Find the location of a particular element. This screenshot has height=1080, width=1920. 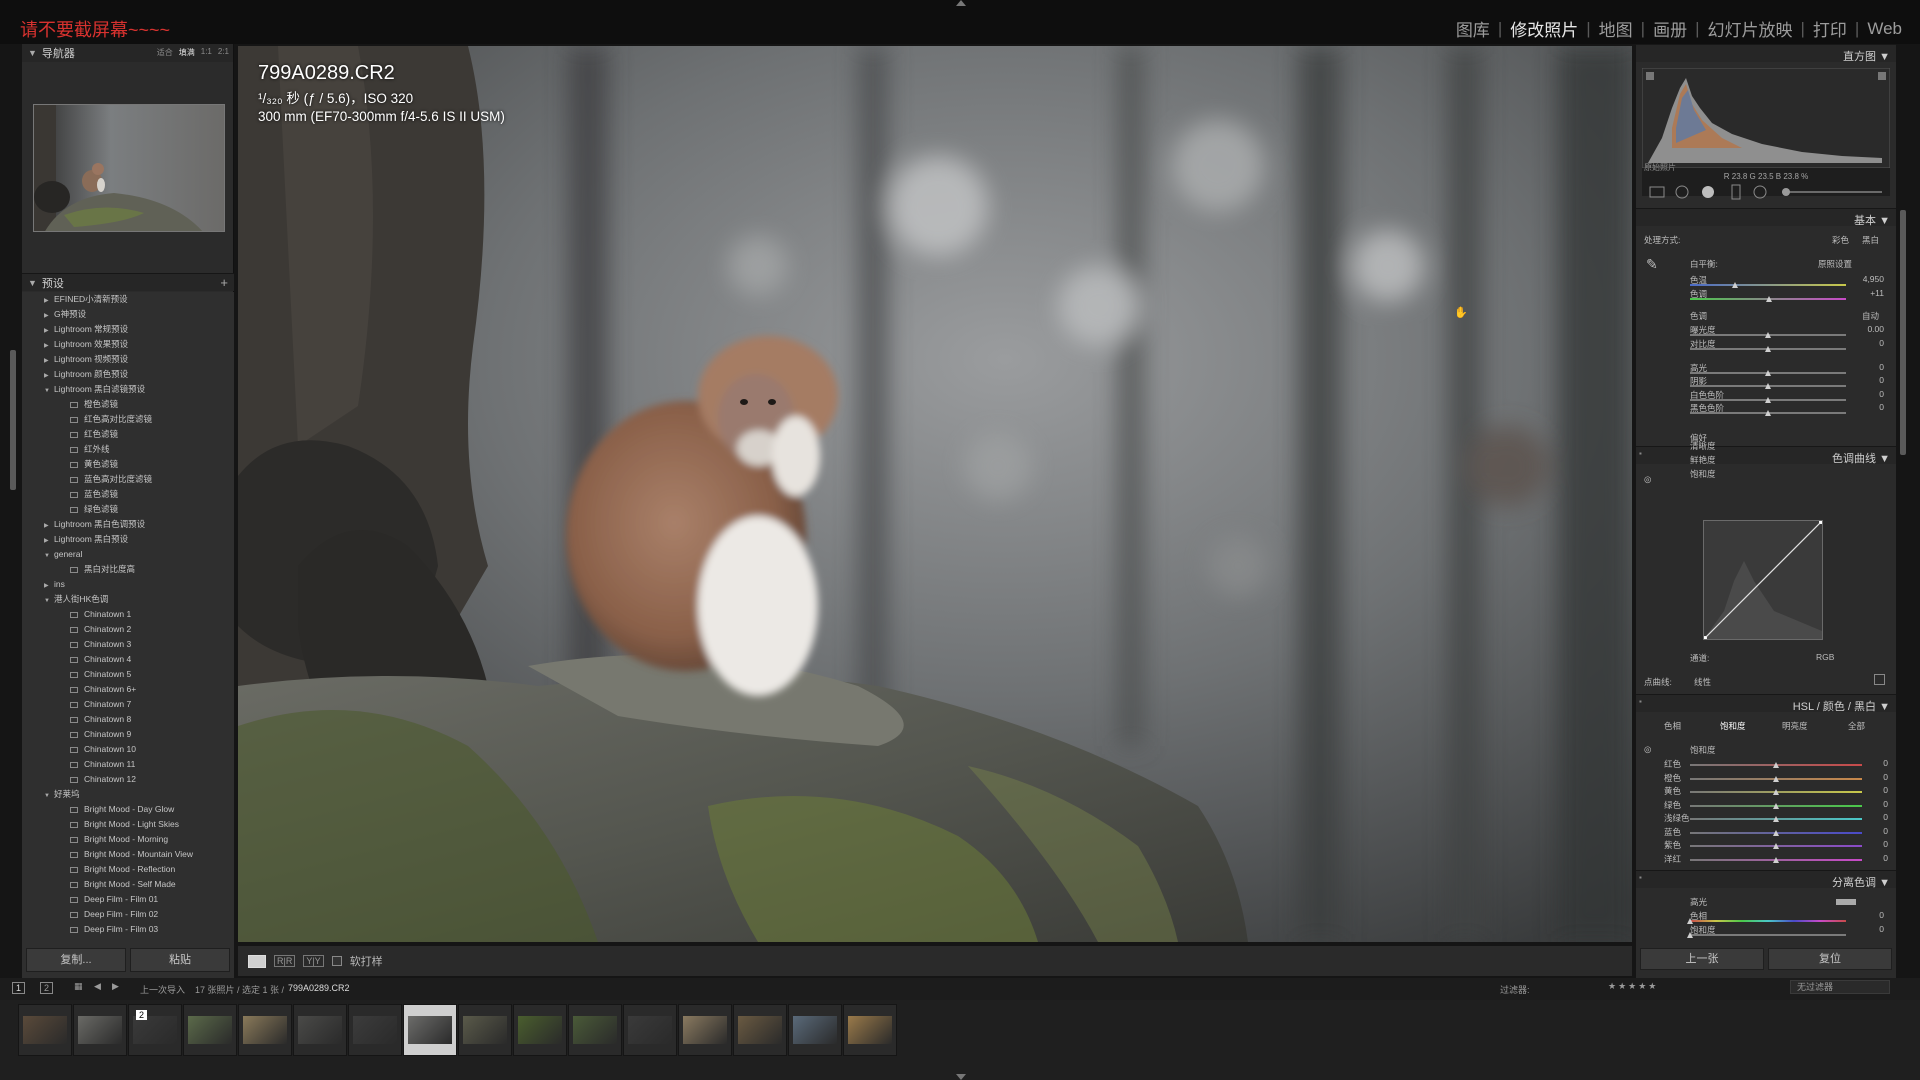

zoom-fill: 填满 is located at coordinates (187, 52).